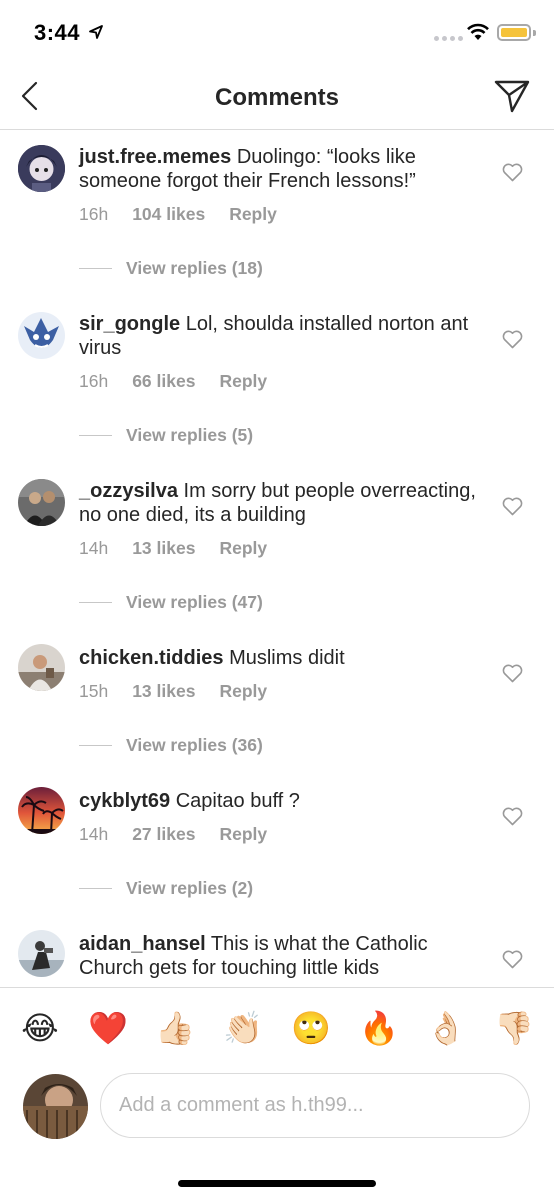 The width and height of the screenshot is (554, 1200). I want to click on comment-likes: 104 likes, so click(168, 214).